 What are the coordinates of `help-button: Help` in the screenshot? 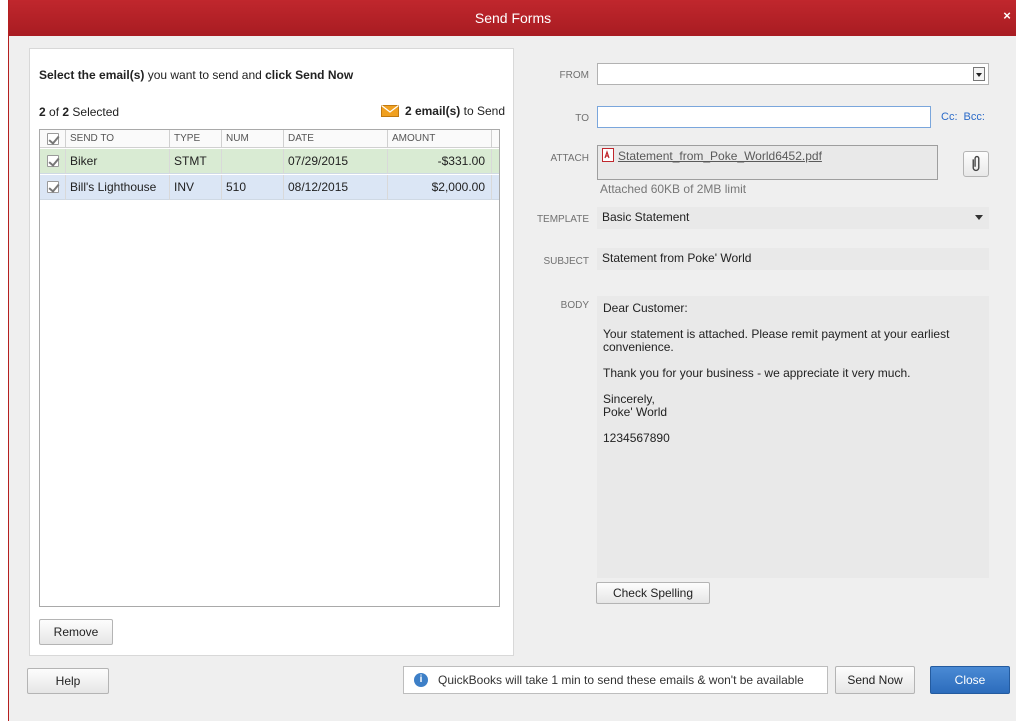 It's located at (68, 681).